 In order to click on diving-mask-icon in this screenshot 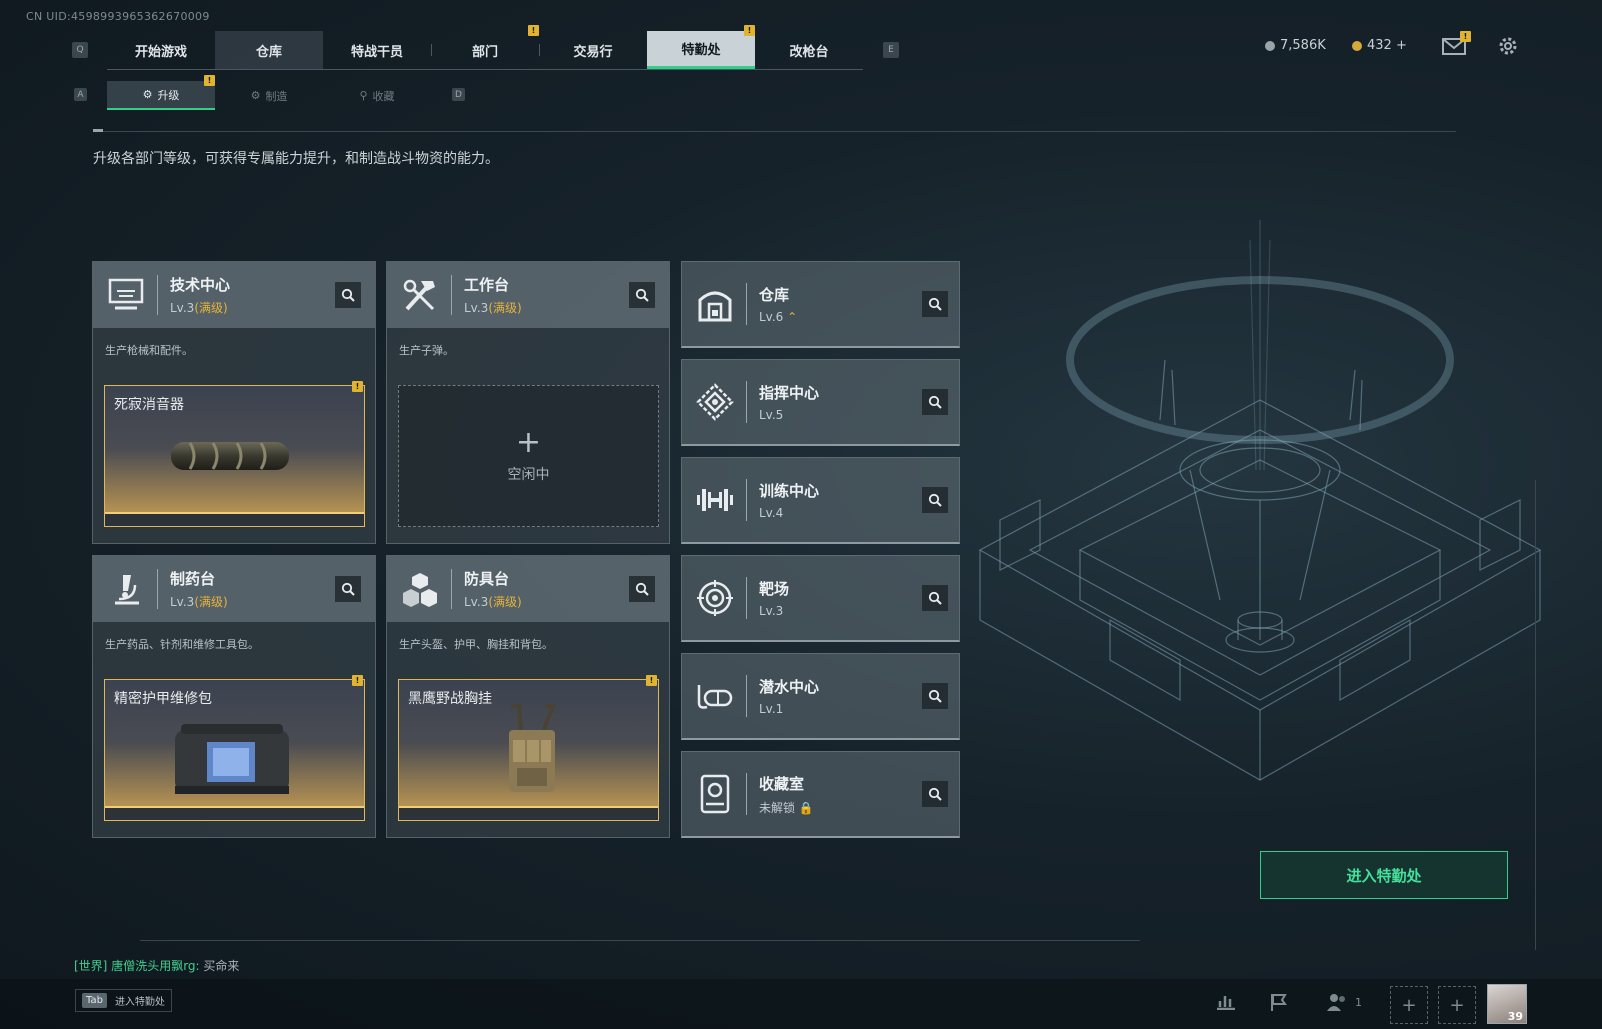, I will do `click(715, 696)`.